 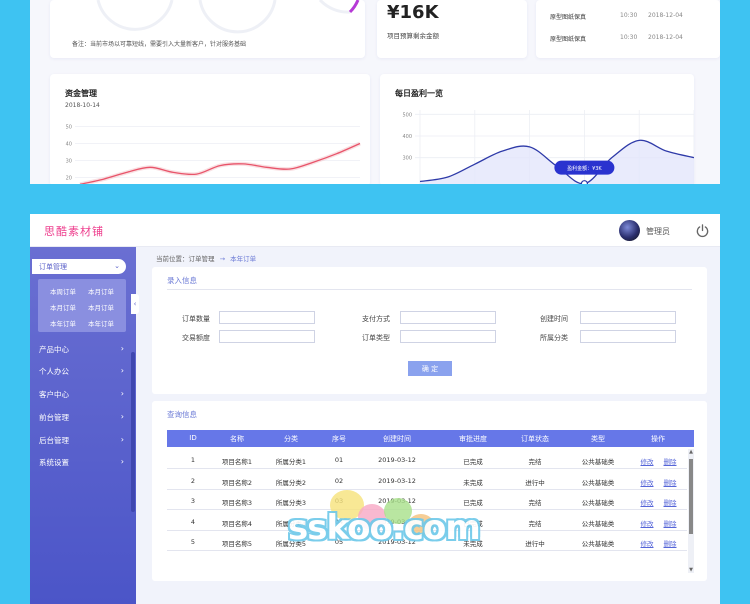 I want to click on table-cell: 项目名称5, so click(x=237, y=544).